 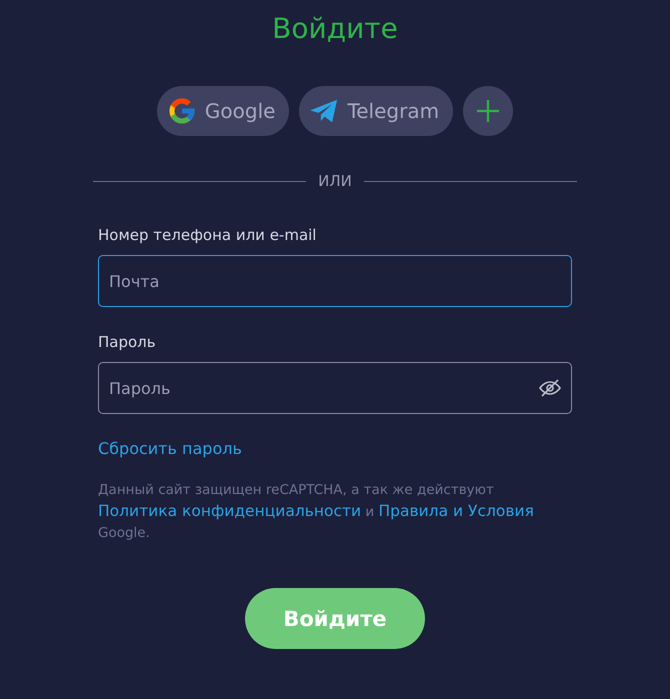 I want to click on email-field: Почта, so click(x=335, y=281).